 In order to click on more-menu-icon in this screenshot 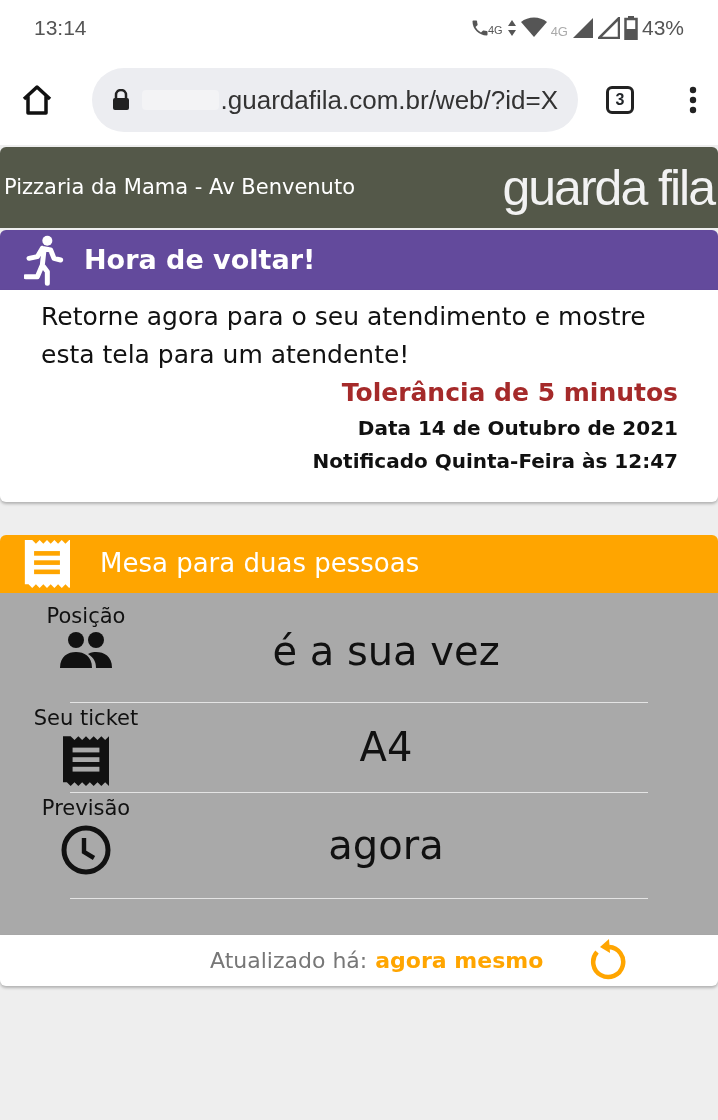, I will do `click(693, 100)`.